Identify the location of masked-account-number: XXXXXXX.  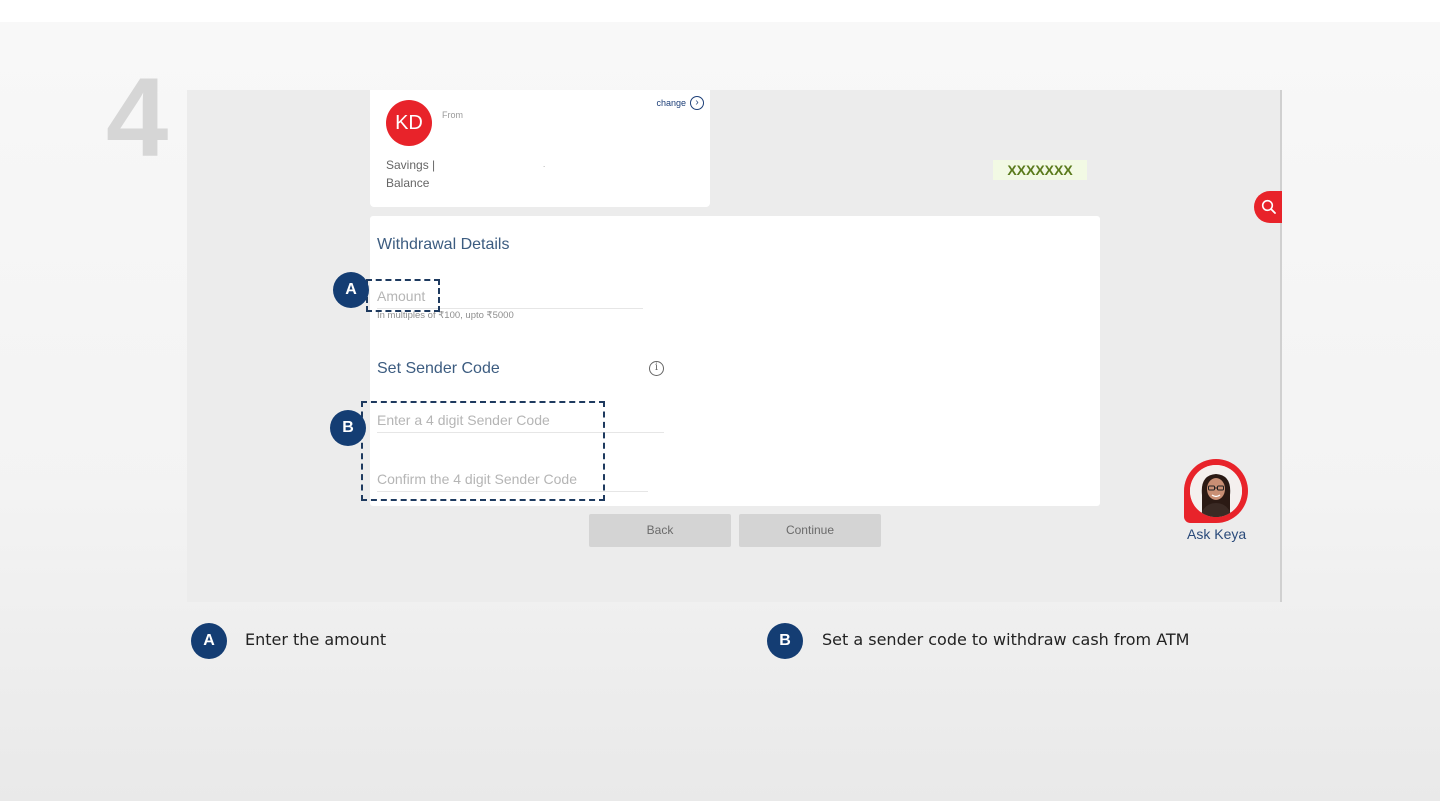
(1040, 170).